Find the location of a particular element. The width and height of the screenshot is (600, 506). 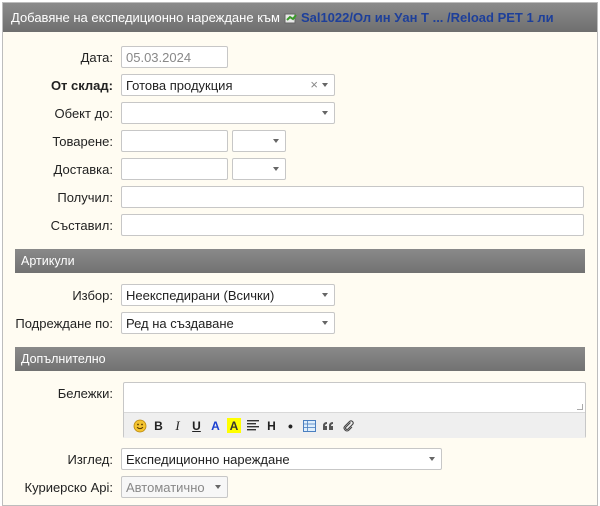

notes-label: Бележки: is located at coordinates (85, 393).